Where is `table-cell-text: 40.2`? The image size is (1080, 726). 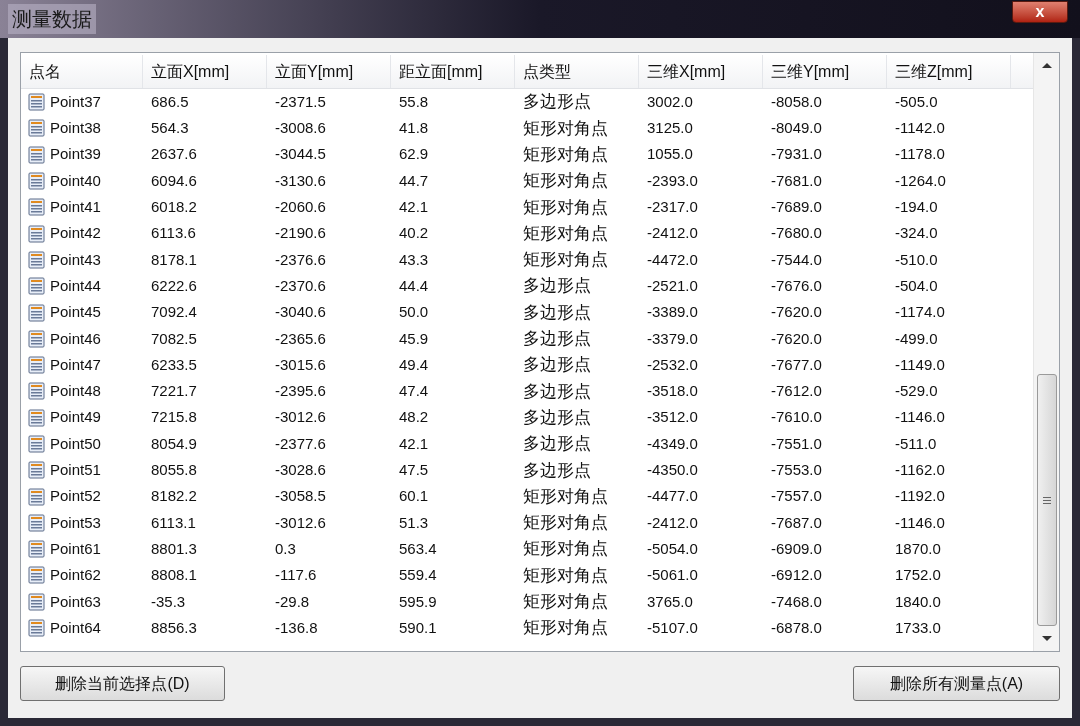
table-cell-text: 40.2 is located at coordinates (414, 233).